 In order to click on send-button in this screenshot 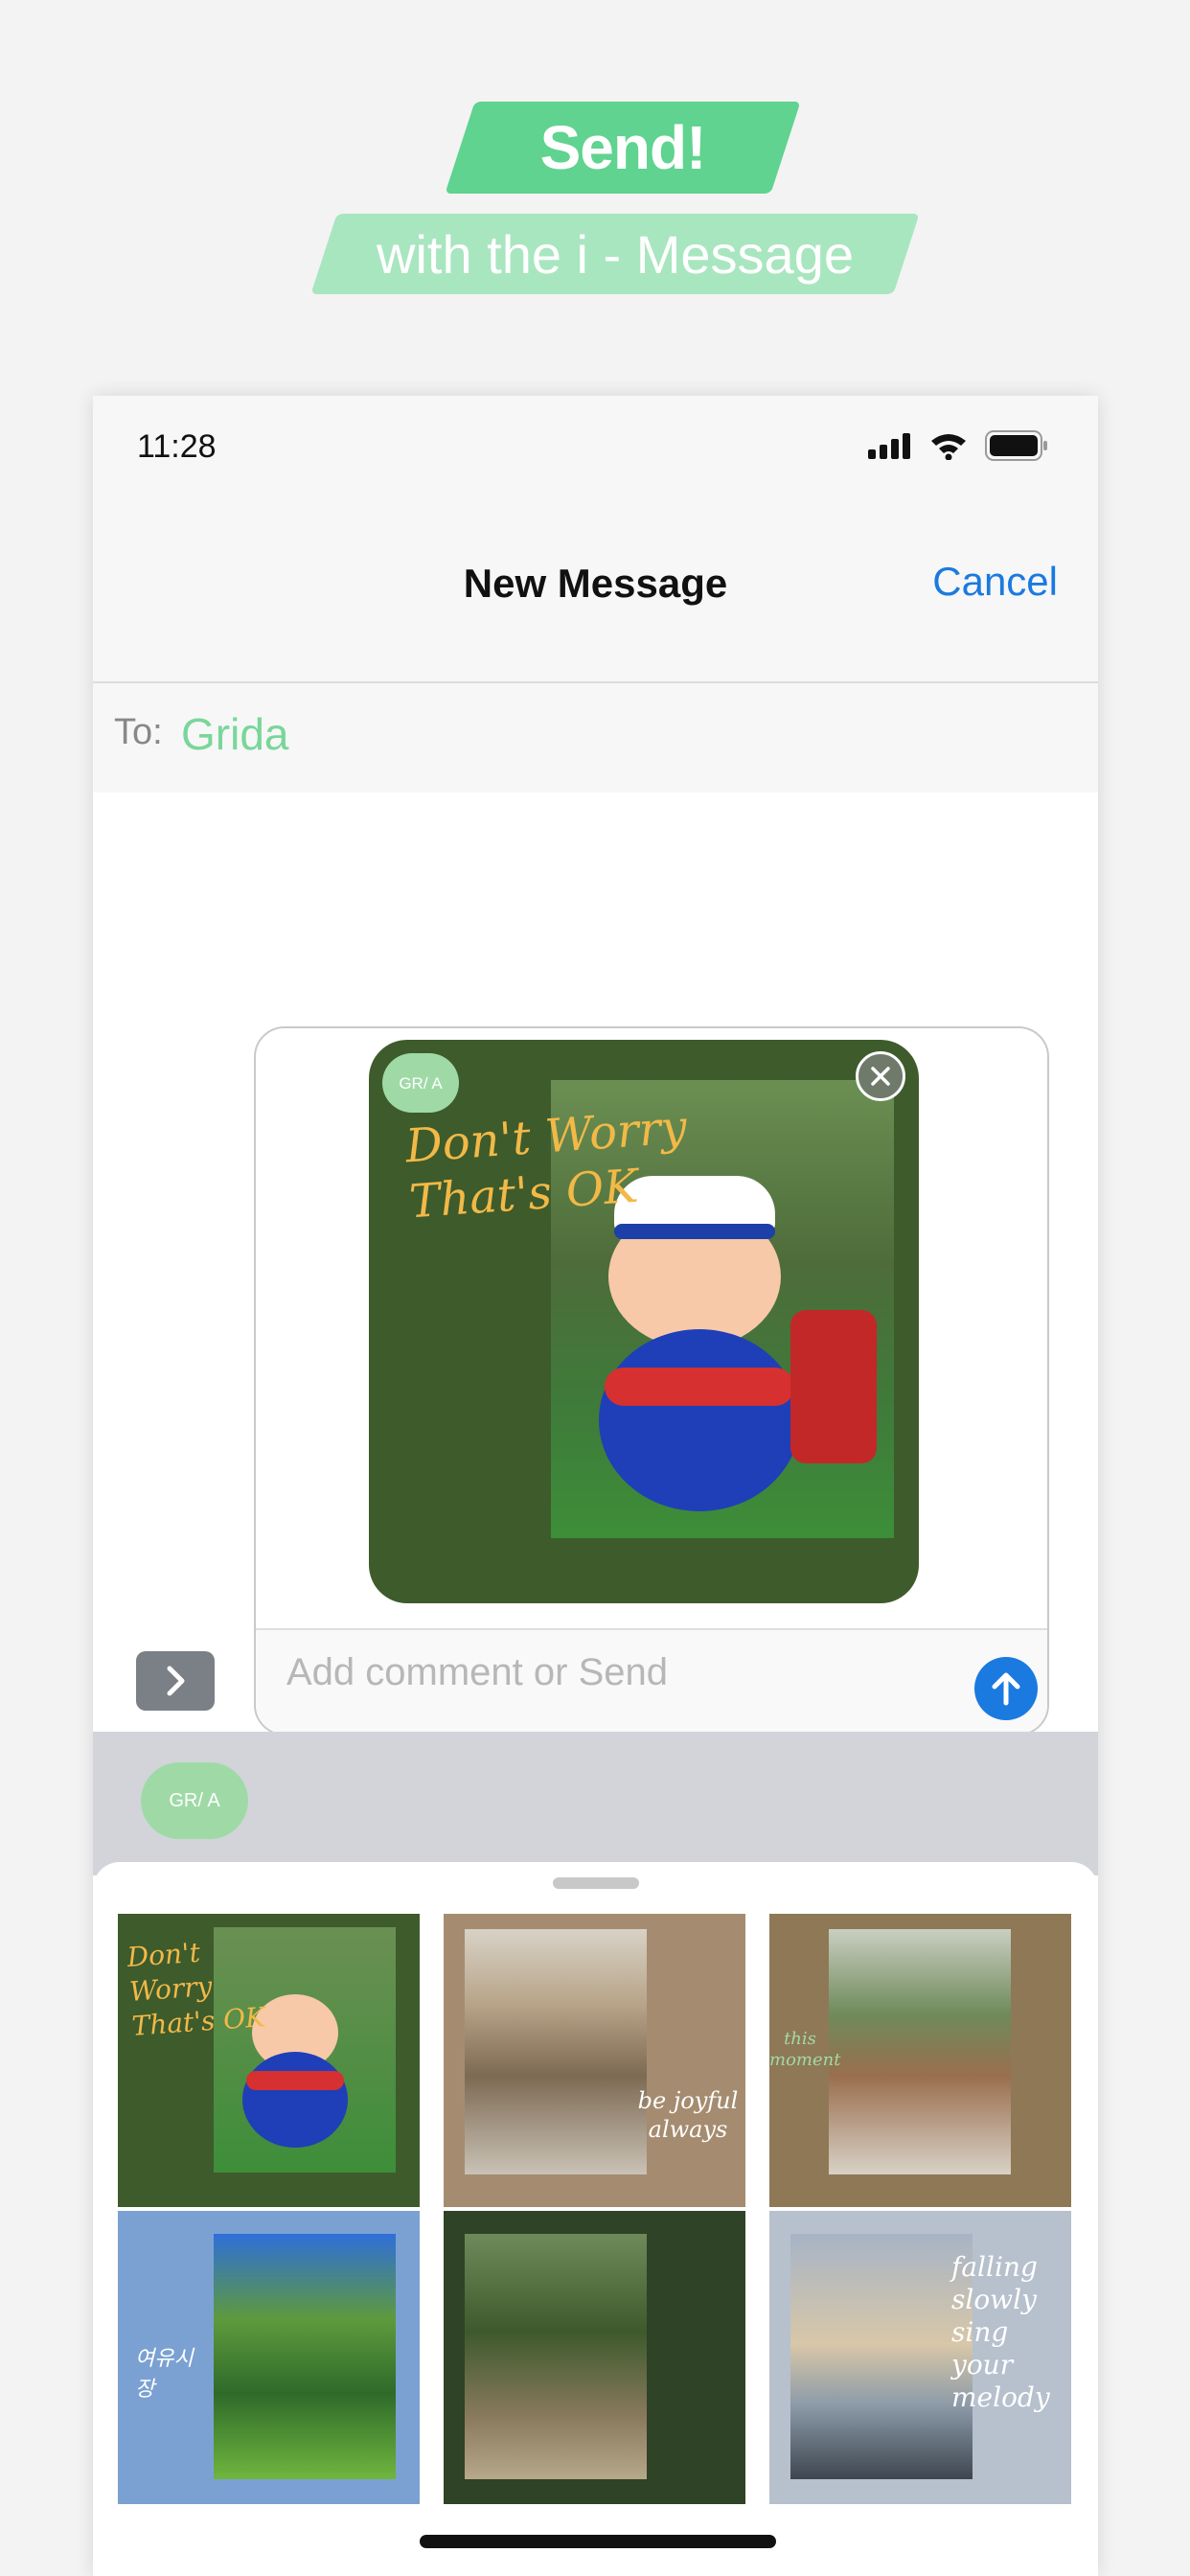, I will do `click(1006, 1688)`.